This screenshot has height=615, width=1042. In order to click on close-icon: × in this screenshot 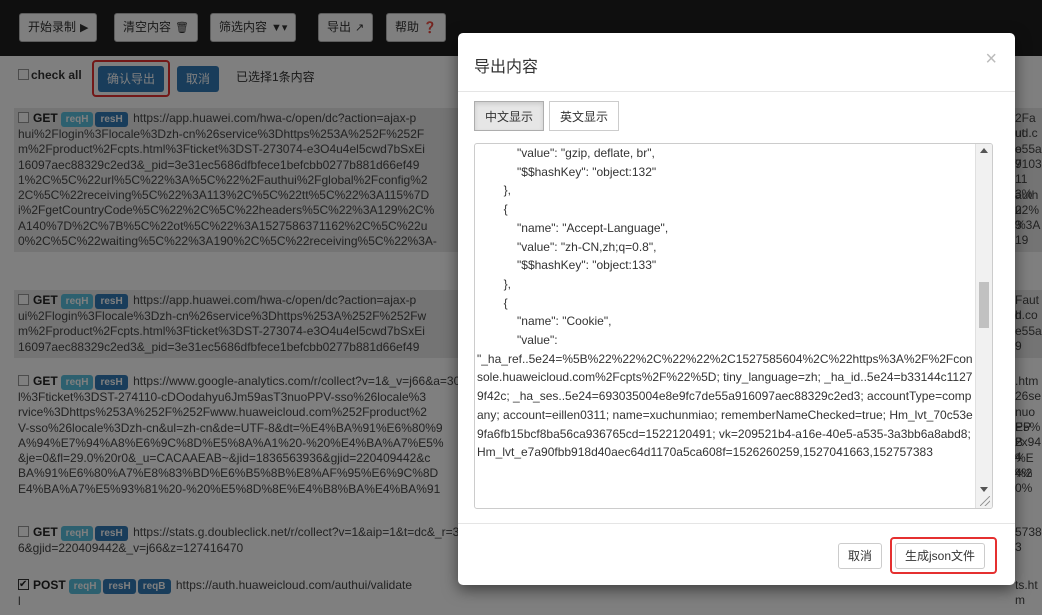, I will do `click(991, 59)`.